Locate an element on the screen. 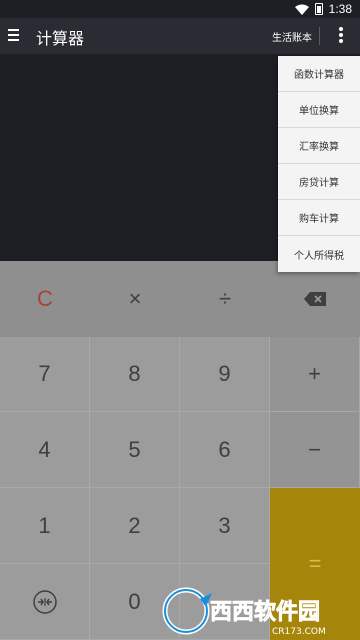  key-5: 5 is located at coordinates (135, 450).